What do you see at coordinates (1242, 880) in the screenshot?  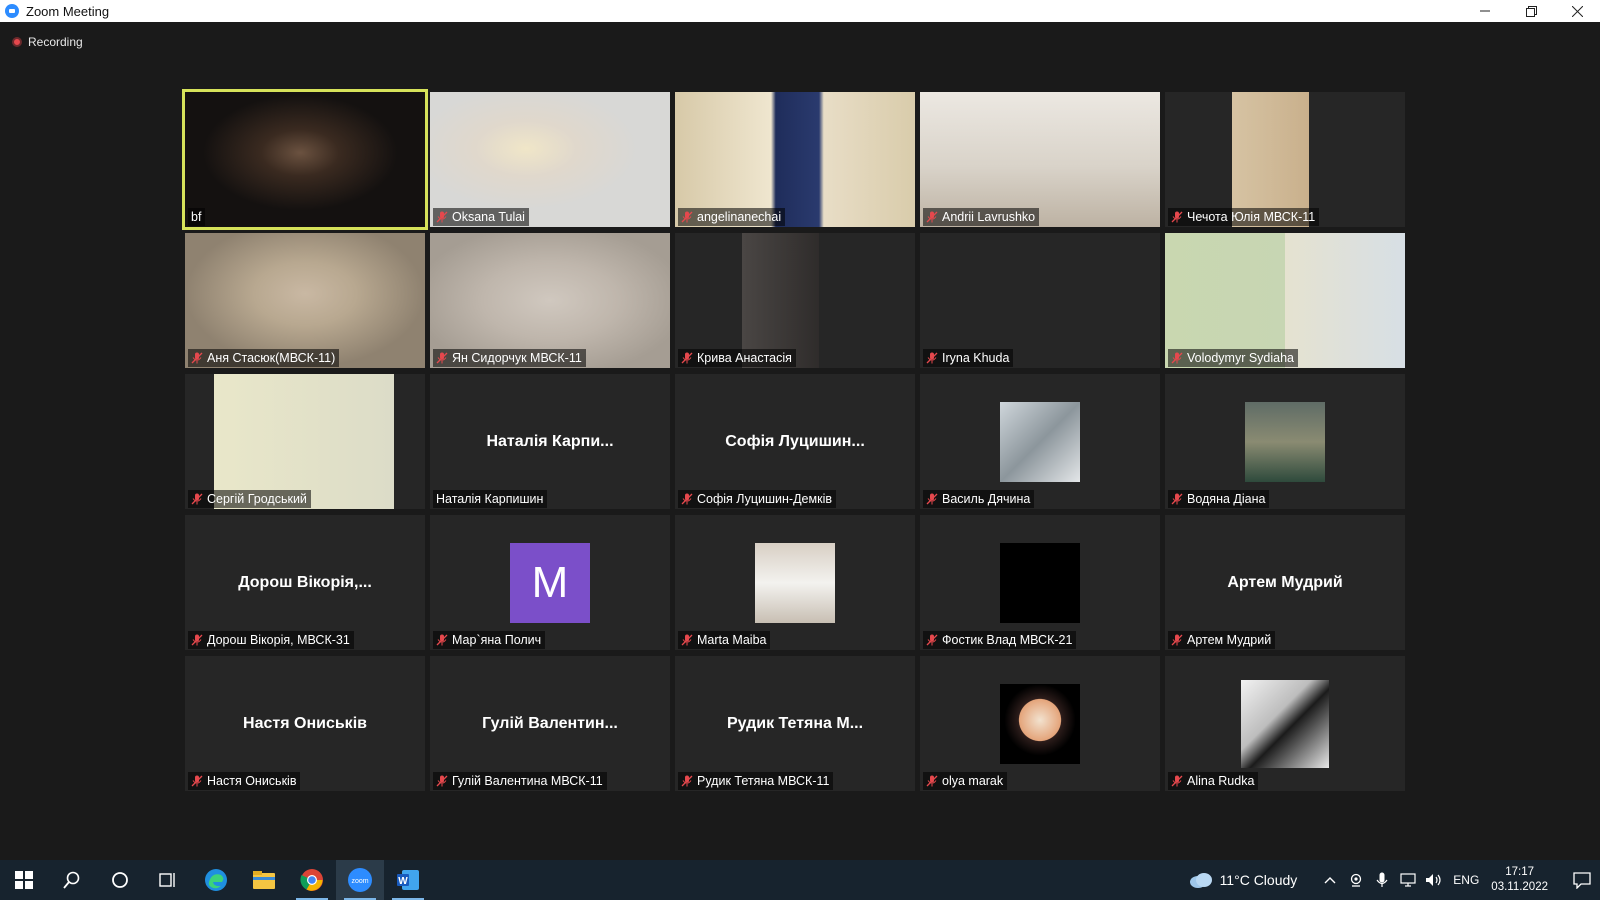 I see `weather-widget: 11°C Cloudy` at bounding box center [1242, 880].